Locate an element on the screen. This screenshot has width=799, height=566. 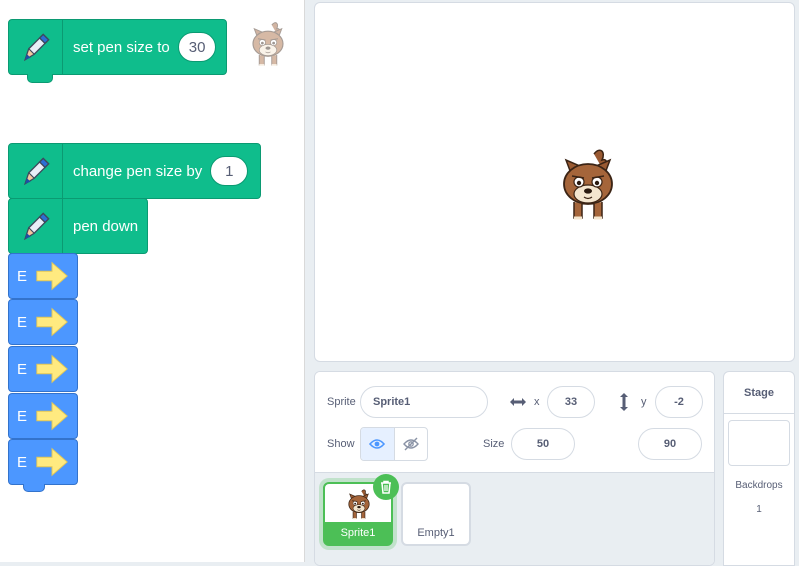
change-pen-size-block: change pen size by 1 is located at coordinates (134, 171).